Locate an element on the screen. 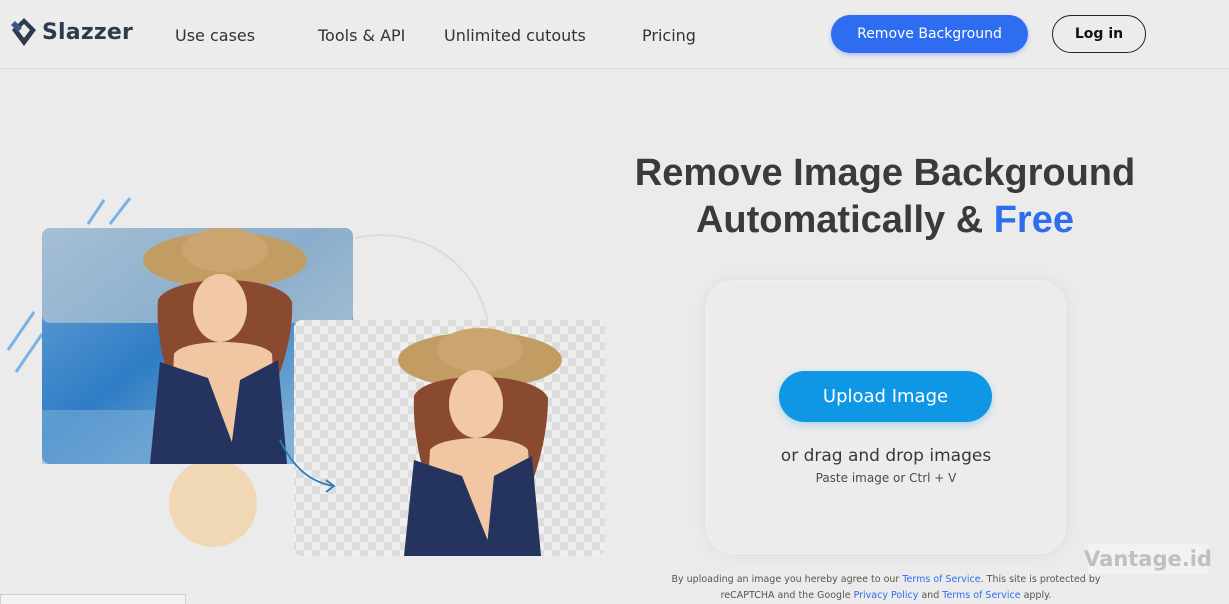  drag-drop-text: or drag and drop images is located at coordinates (886, 456).